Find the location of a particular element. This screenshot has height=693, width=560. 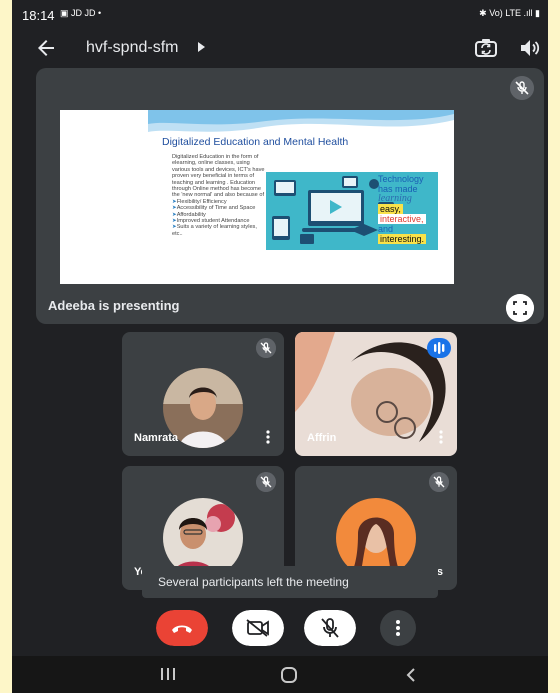

meeting-code: hvf-spnd-sfm is located at coordinates (132, 48).